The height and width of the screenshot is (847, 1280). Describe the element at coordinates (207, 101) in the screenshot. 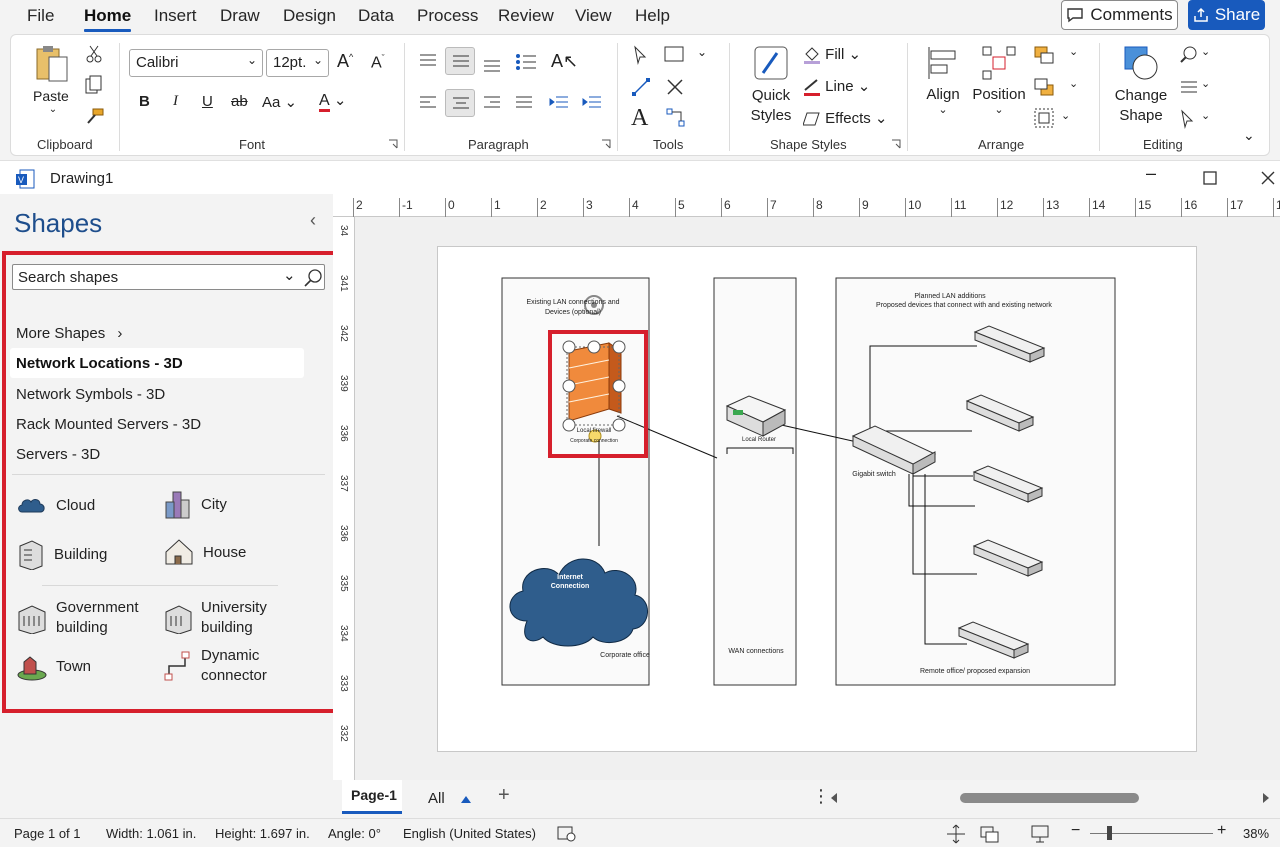

I see `underline-icon: U` at that location.